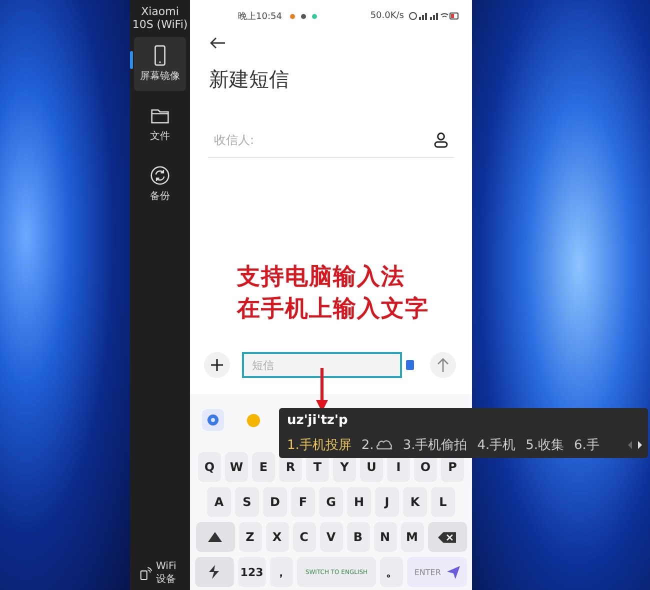 The width and height of the screenshot is (650, 590). What do you see at coordinates (277, 537) in the screenshot?
I see `letter-key: X` at bounding box center [277, 537].